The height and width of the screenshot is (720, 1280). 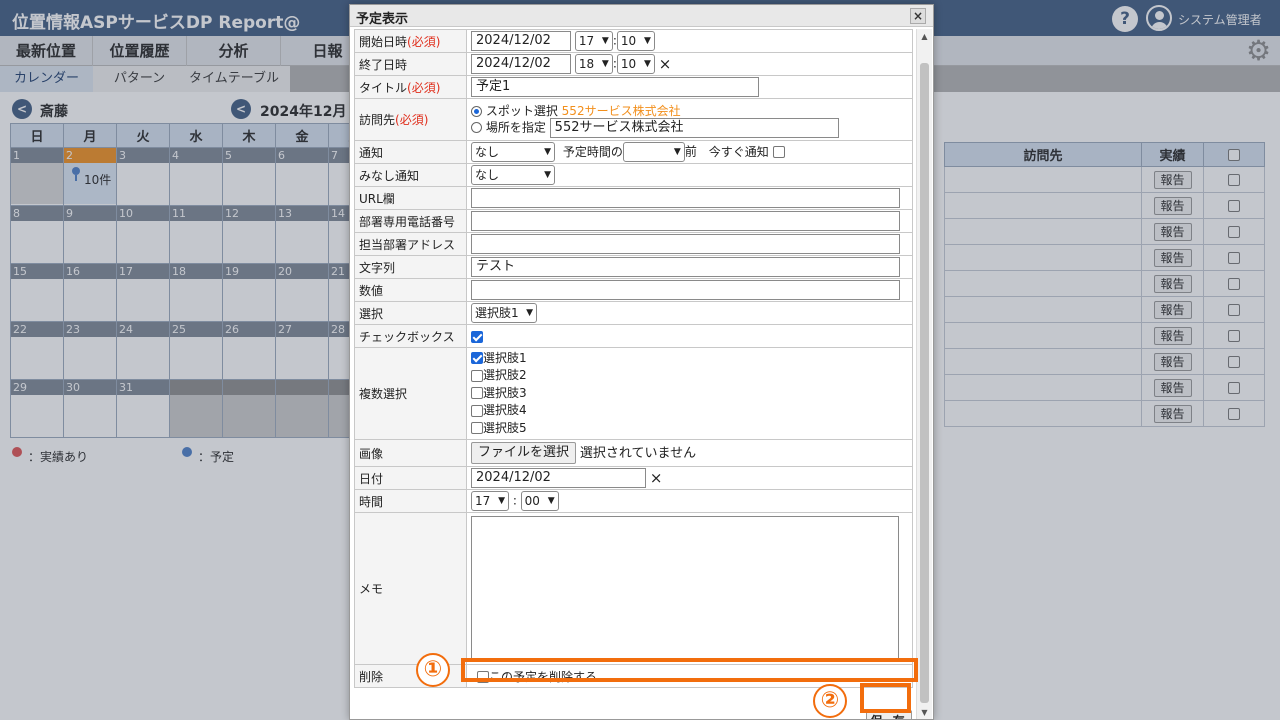 I want to click on url-input, so click(x=685, y=198).